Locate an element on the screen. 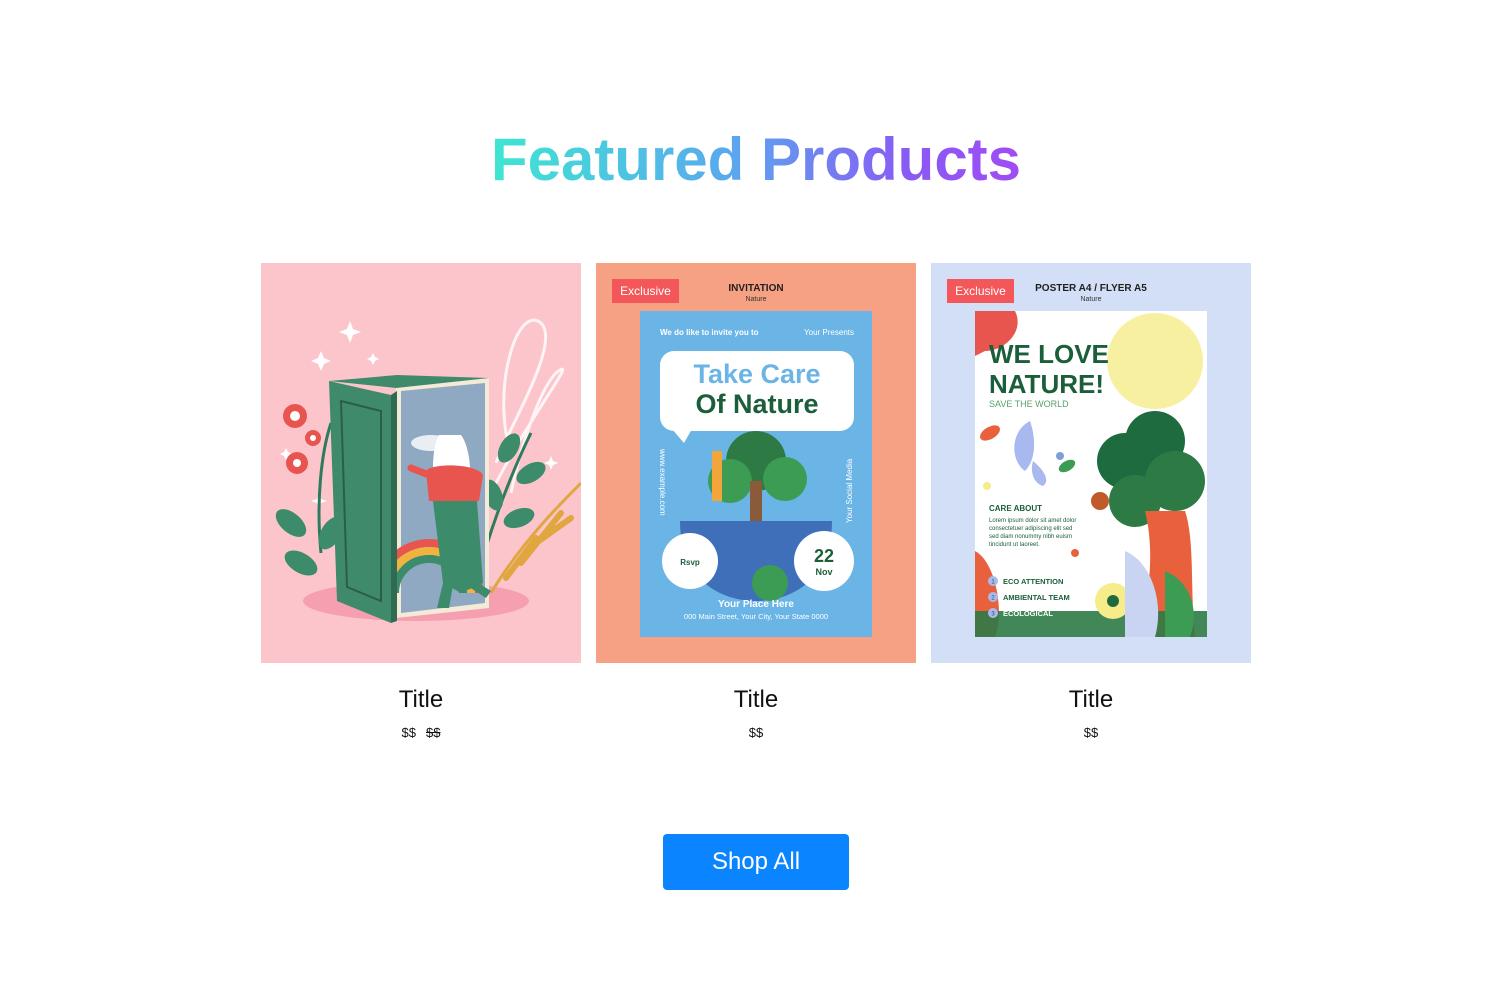  product-card-1: Title $$ $$ is located at coordinates (421, 502).